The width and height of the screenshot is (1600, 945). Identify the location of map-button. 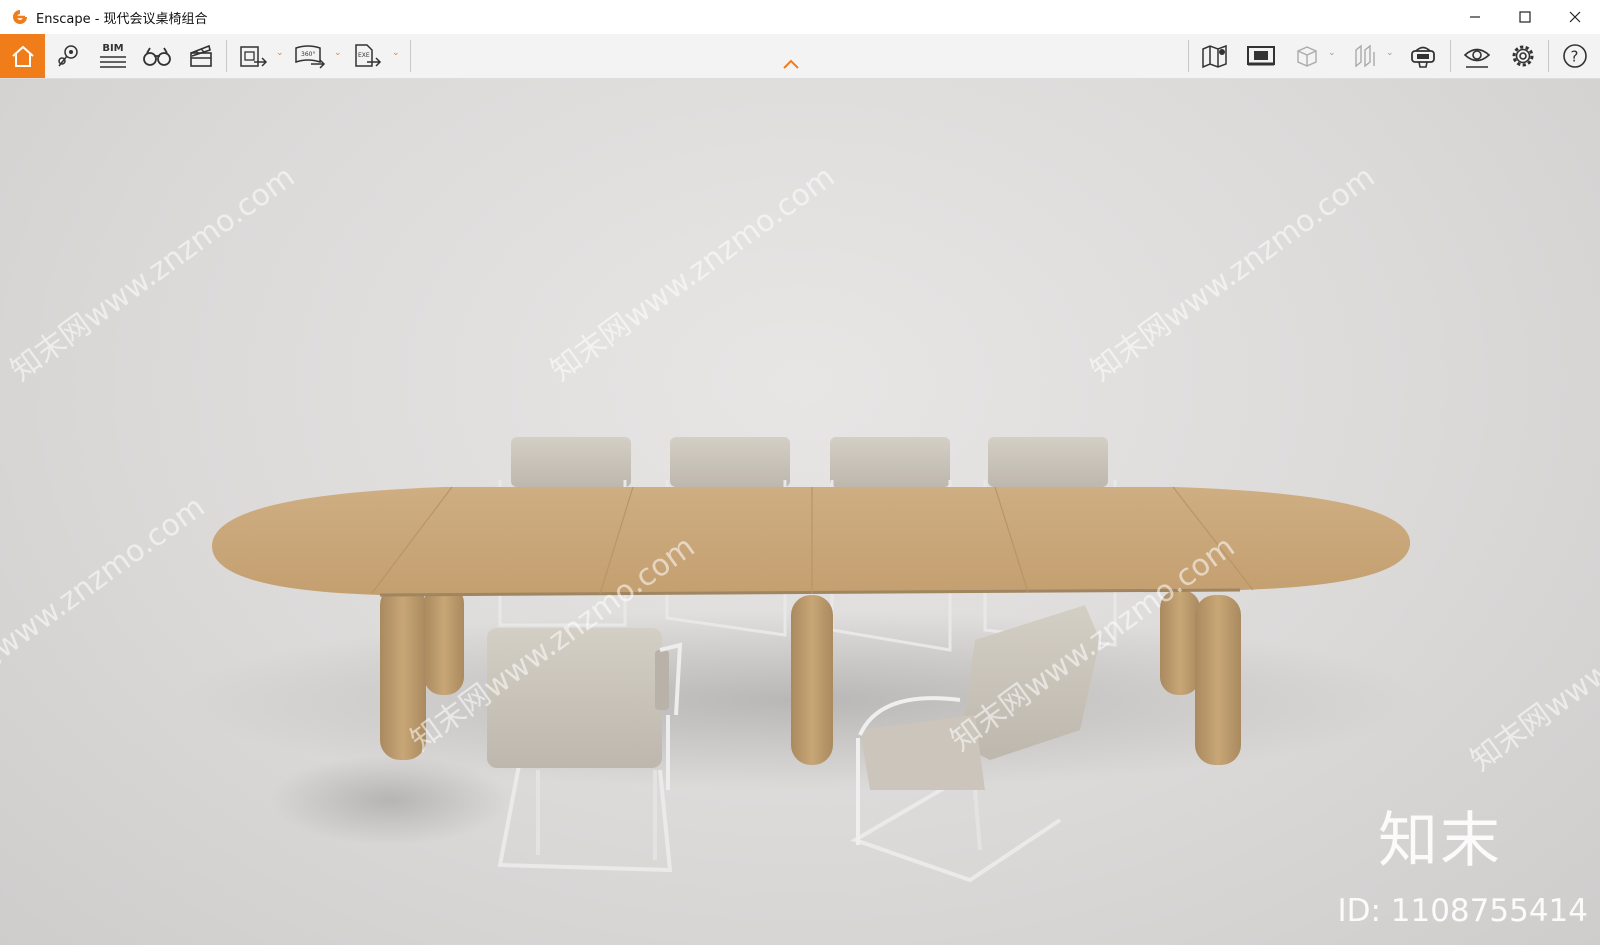
(1215, 56).